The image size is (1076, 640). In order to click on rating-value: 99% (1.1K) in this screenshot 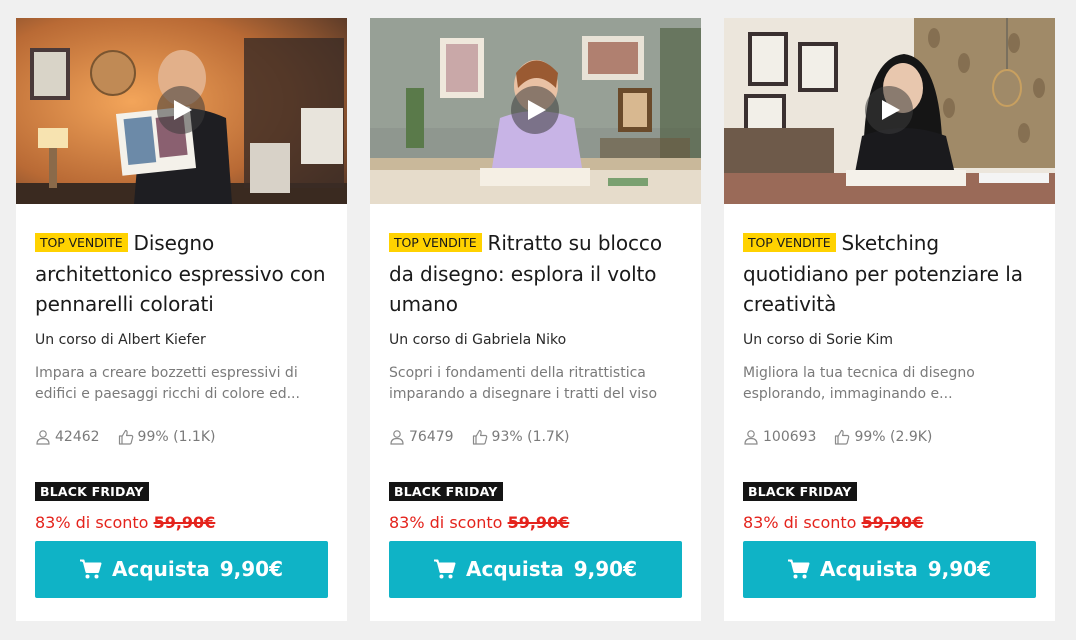, I will do `click(176, 436)`.